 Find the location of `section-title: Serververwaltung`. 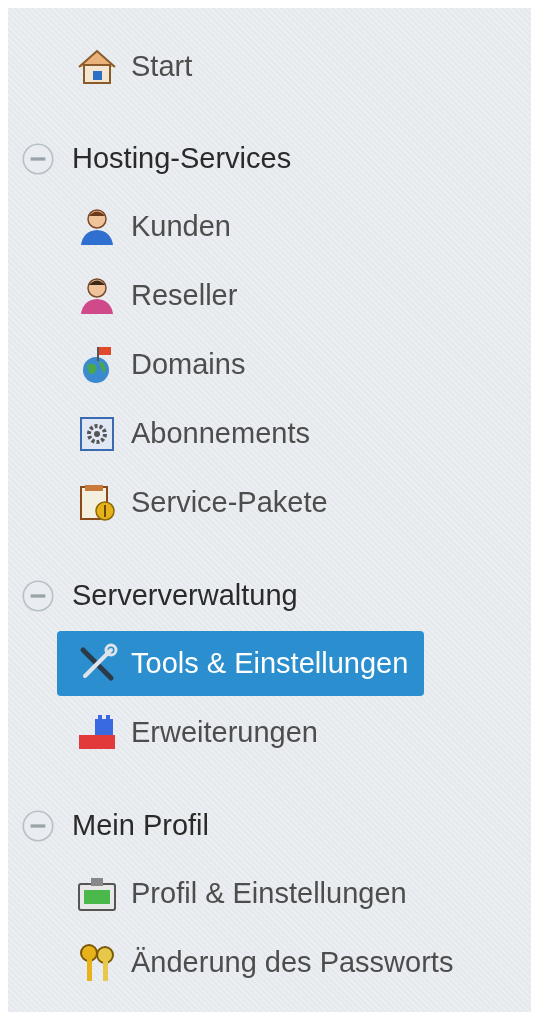

section-title: Serververwaltung is located at coordinates (185, 595).